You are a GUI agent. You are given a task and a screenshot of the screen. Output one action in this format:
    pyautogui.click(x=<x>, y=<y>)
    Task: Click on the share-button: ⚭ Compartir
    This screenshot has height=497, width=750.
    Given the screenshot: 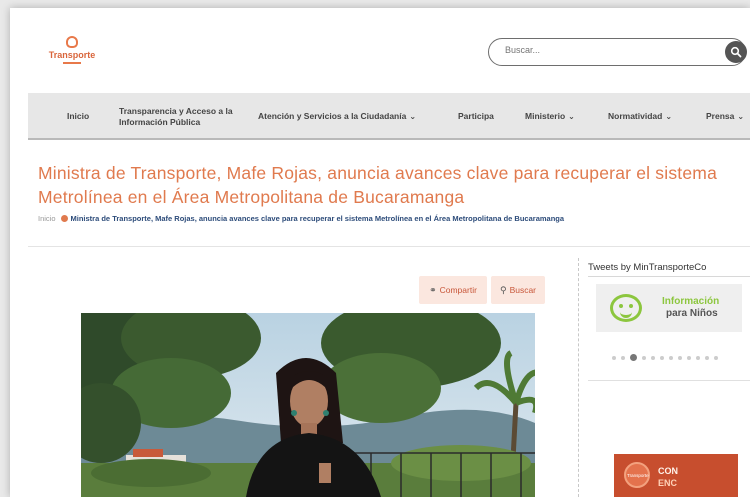 What is the action you would take?
    pyautogui.click(x=453, y=290)
    